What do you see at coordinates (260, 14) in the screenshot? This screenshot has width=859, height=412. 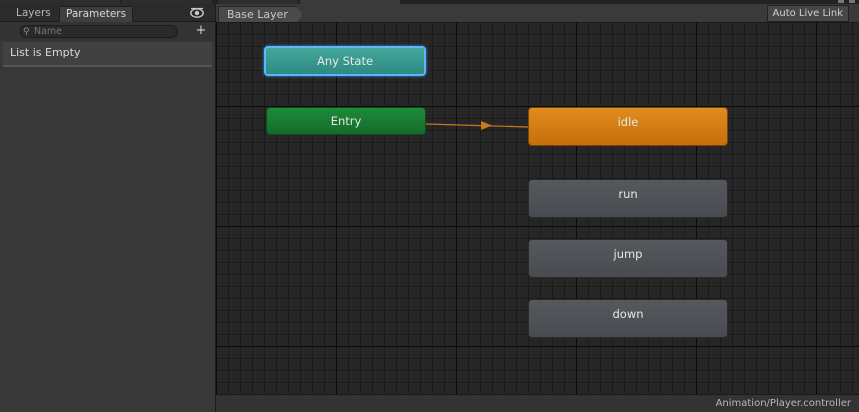 I see `breadcrumb-base-layer: Base Layer` at bounding box center [260, 14].